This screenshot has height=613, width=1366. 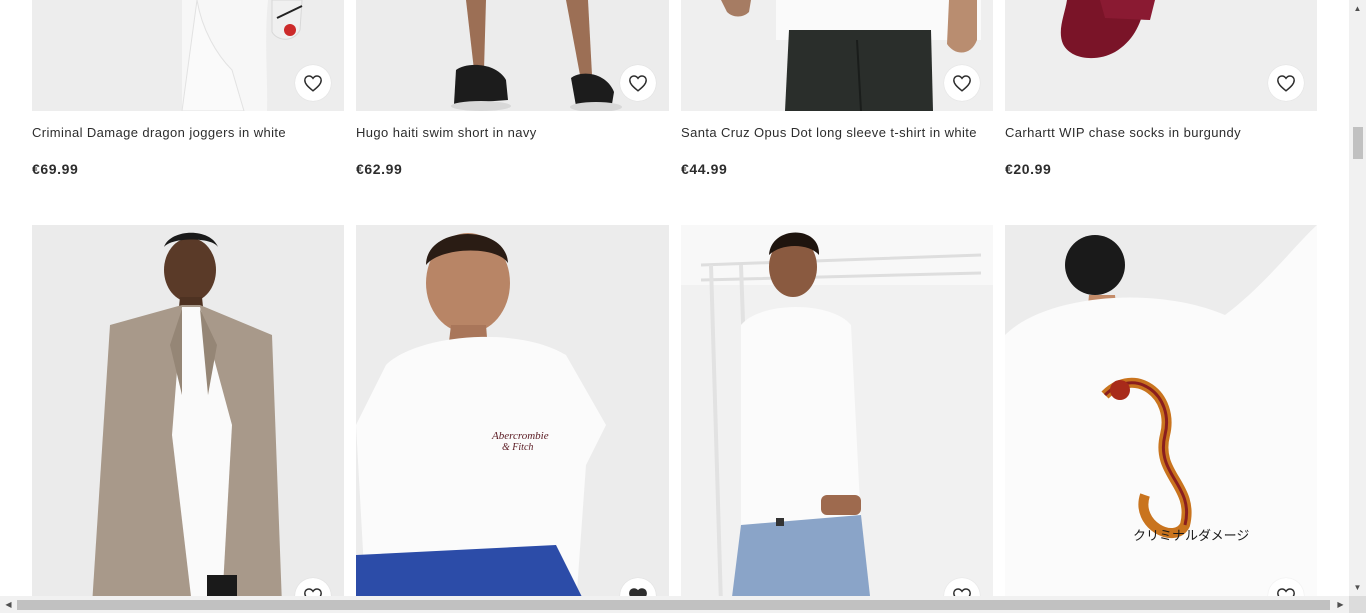 I want to click on tshirt-print-text: Abercrombie, so click(x=520, y=436).